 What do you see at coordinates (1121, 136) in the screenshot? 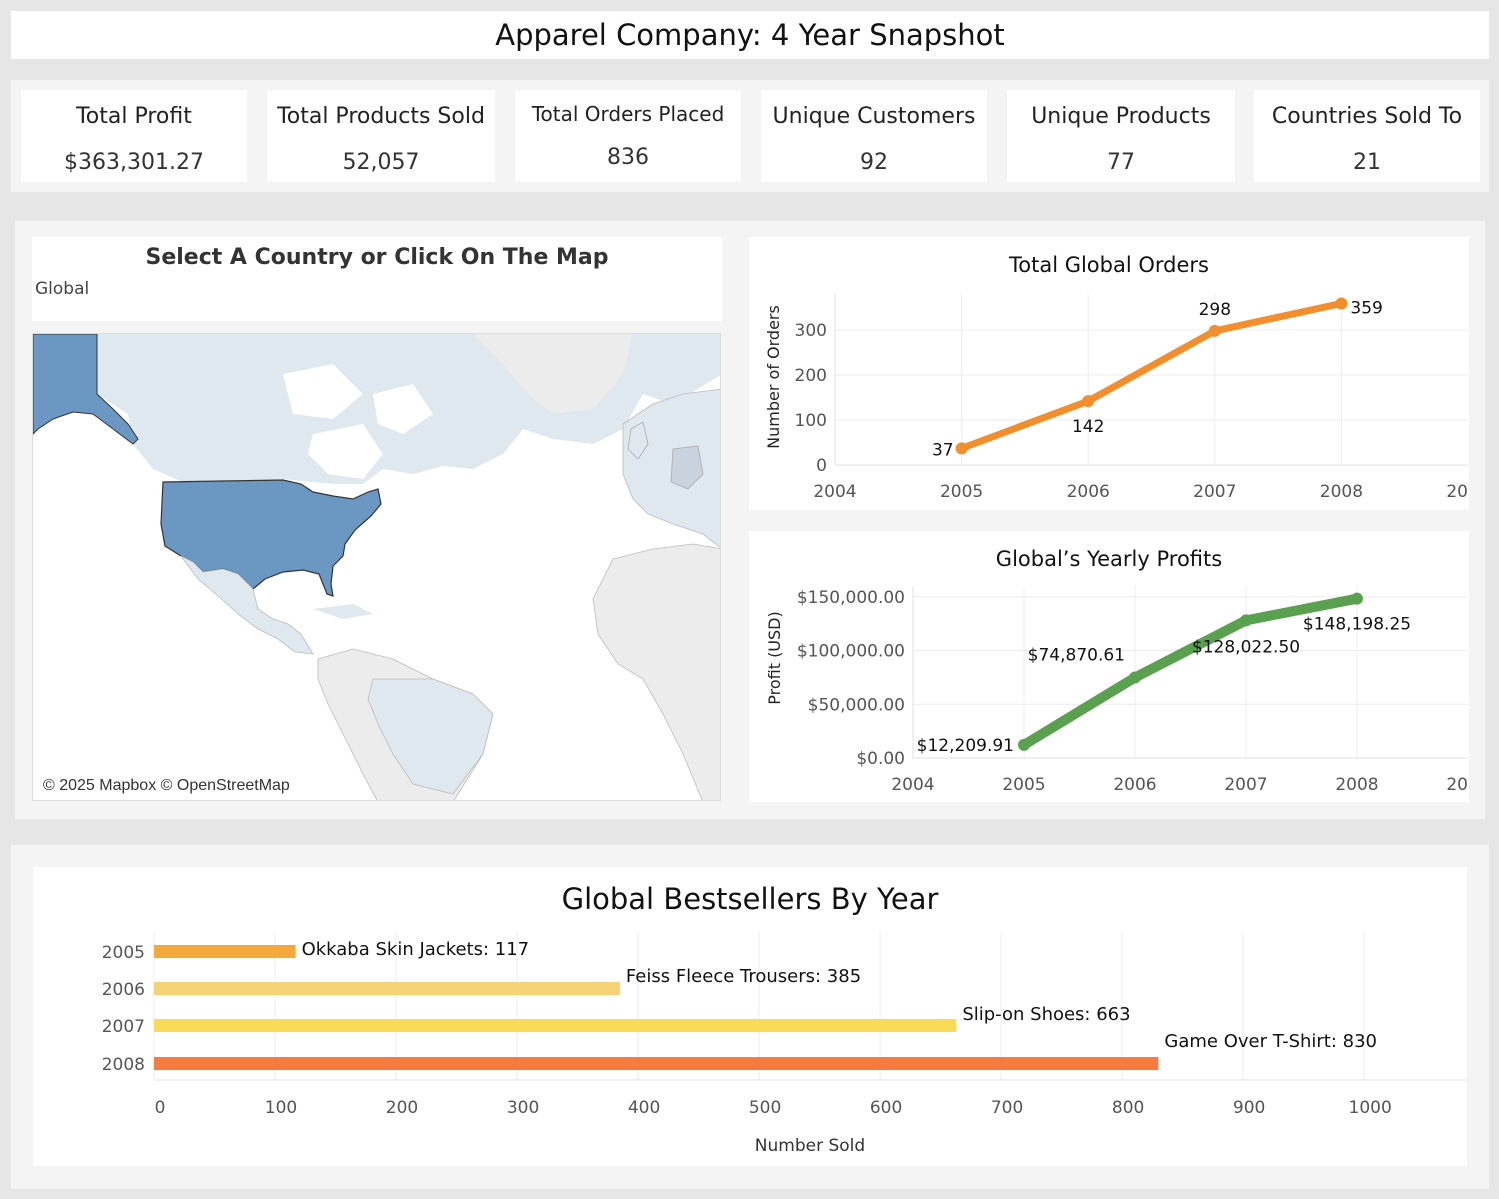
I see `kpi-unique-products: Unique Products 77` at bounding box center [1121, 136].